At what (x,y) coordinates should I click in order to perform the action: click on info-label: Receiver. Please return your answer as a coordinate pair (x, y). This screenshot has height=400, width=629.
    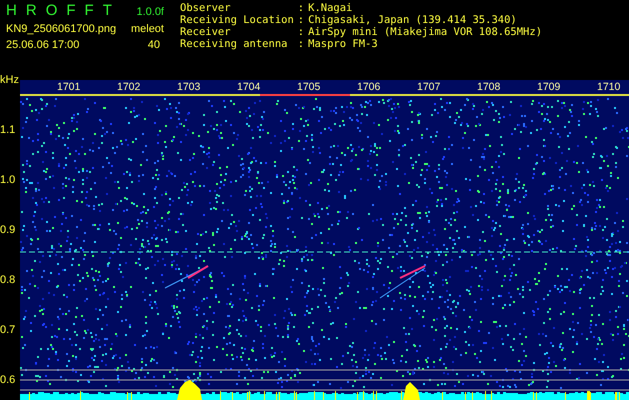
    Looking at the image, I should click on (206, 32).